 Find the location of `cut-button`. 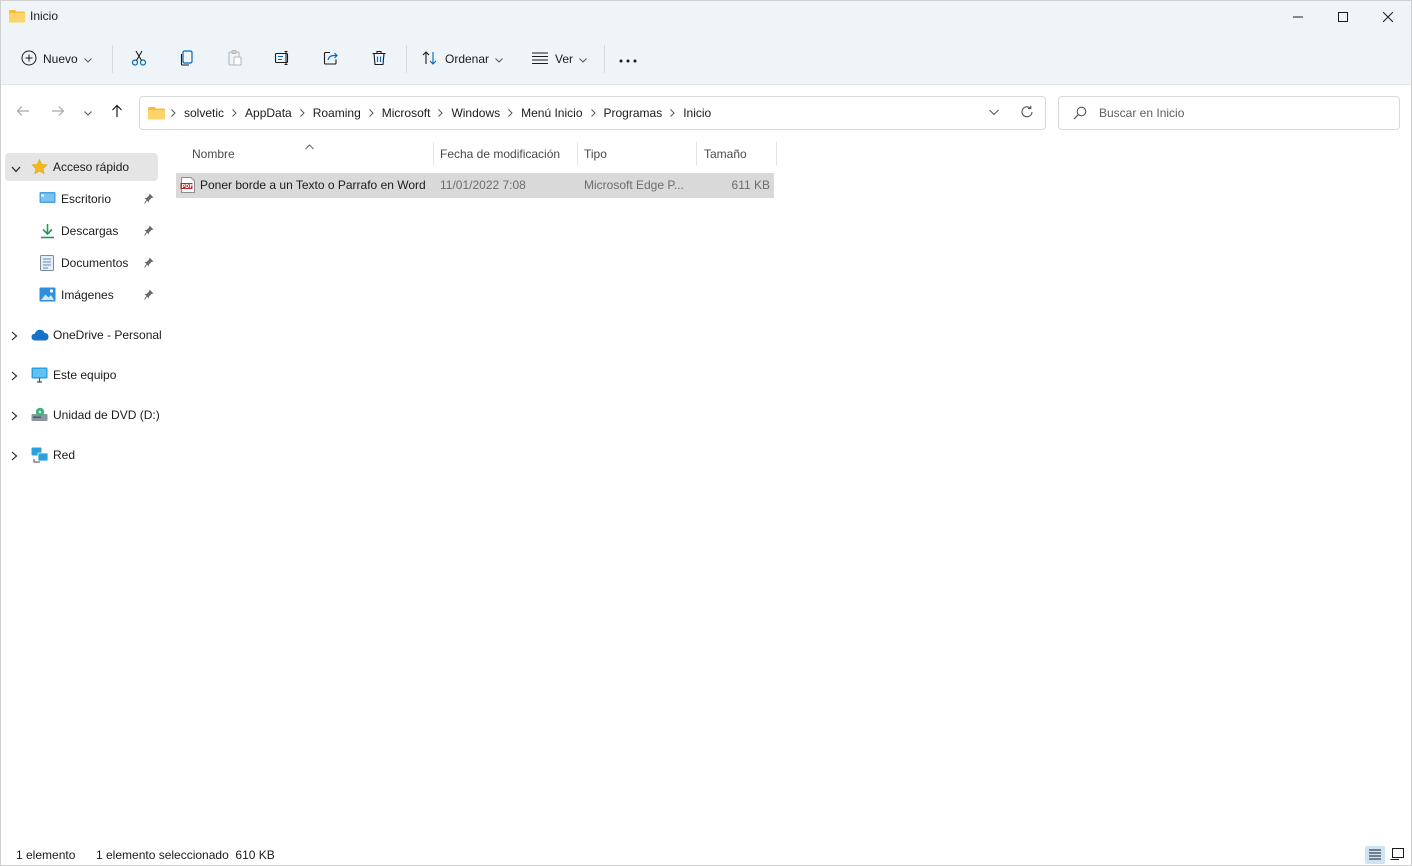

cut-button is located at coordinates (139, 59).